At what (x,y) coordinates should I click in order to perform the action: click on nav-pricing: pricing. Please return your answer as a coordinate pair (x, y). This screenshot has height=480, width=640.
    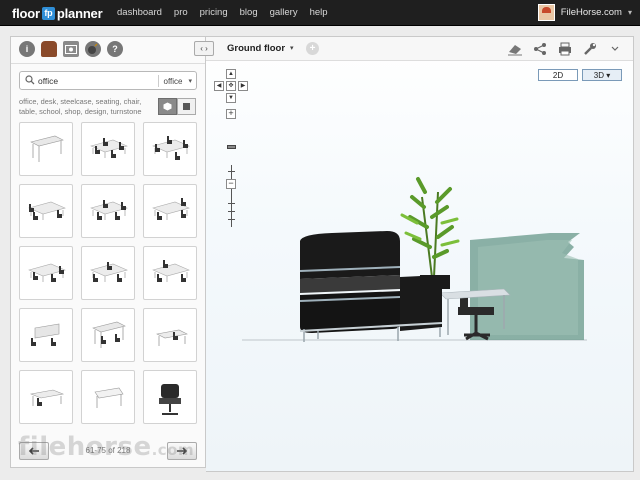
    Looking at the image, I should click on (214, 12).